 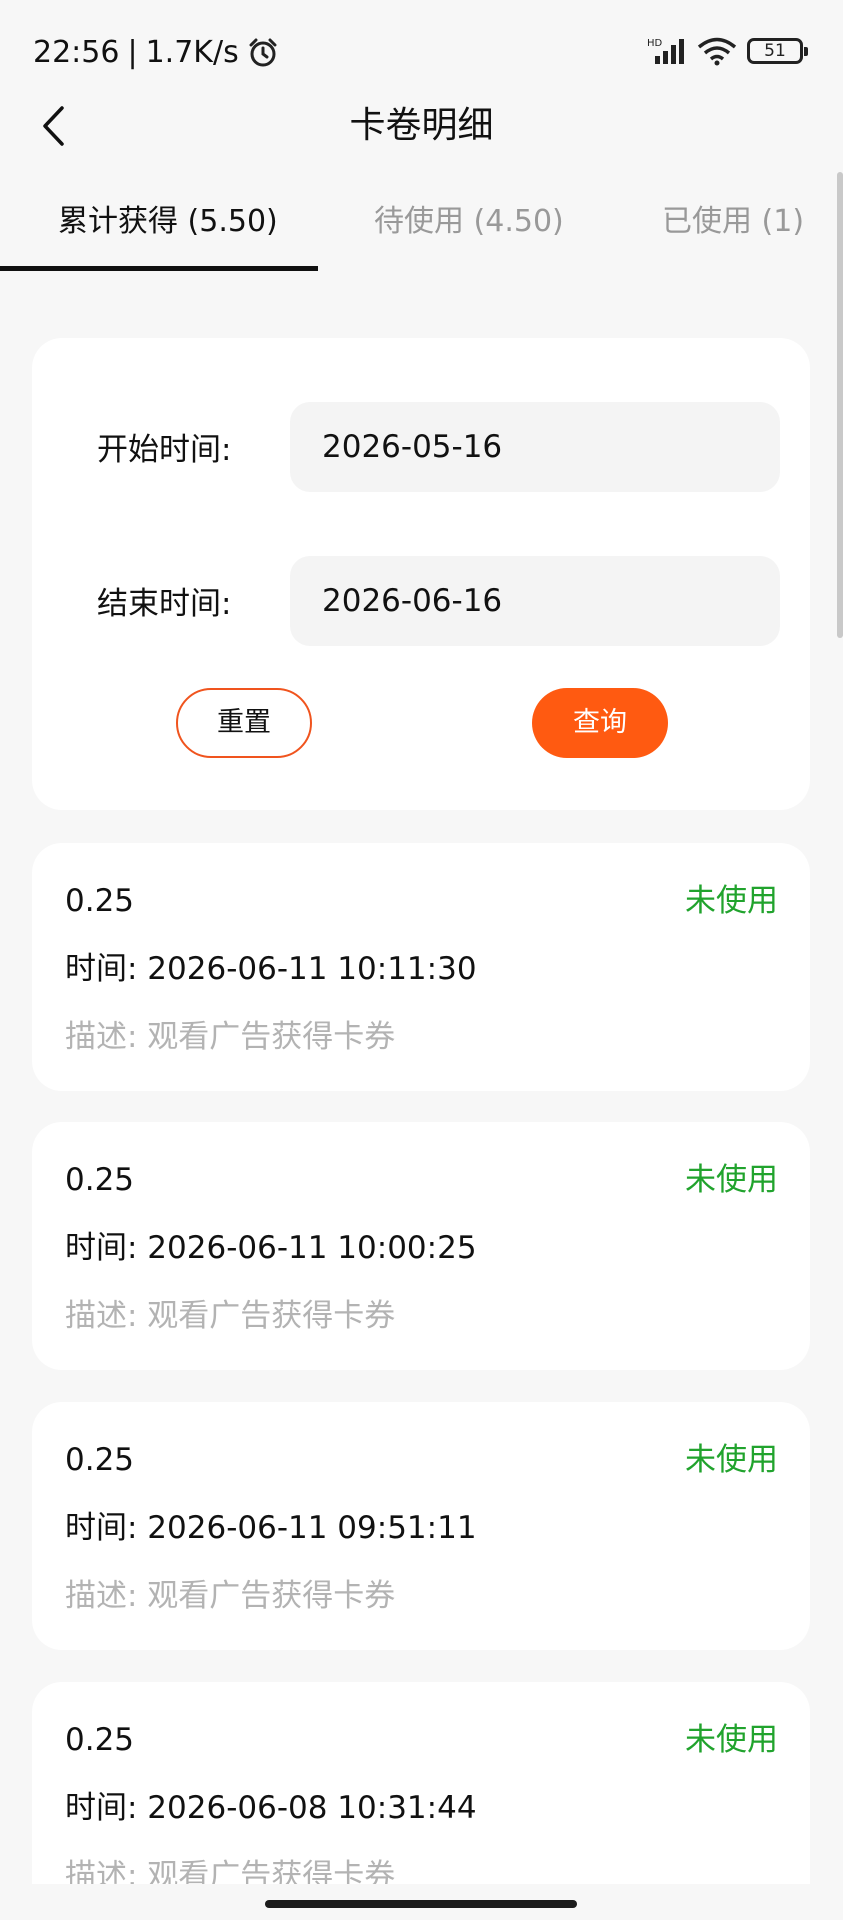 What do you see at coordinates (159, 268) in the screenshot?
I see `tab-active-indicator` at bounding box center [159, 268].